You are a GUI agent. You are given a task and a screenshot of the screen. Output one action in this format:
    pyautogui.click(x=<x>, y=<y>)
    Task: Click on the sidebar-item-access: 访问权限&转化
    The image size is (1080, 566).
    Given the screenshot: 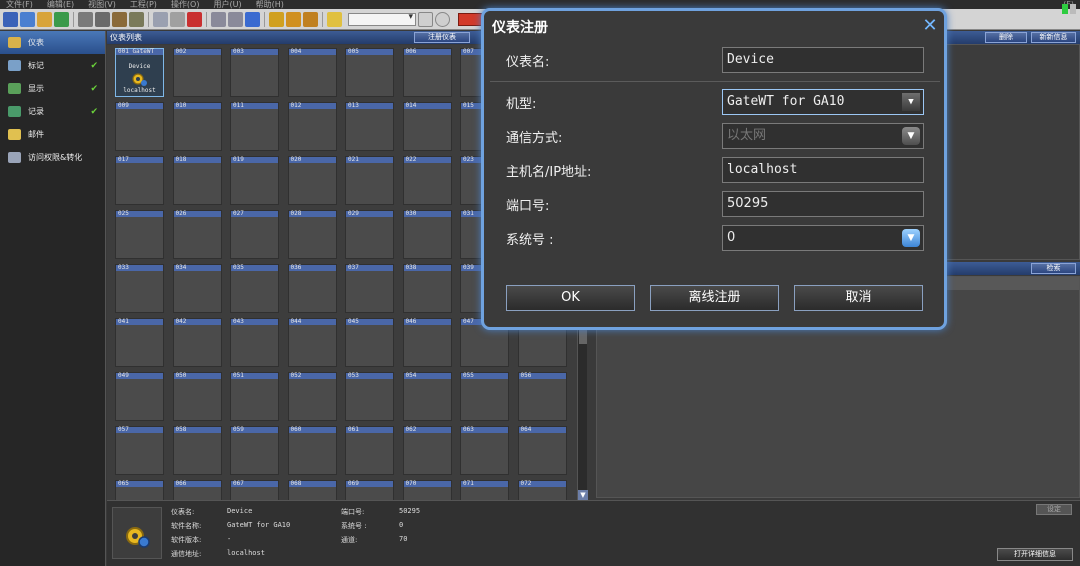 What is the action you would take?
    pyautogui.click(x=52, y=157)
    